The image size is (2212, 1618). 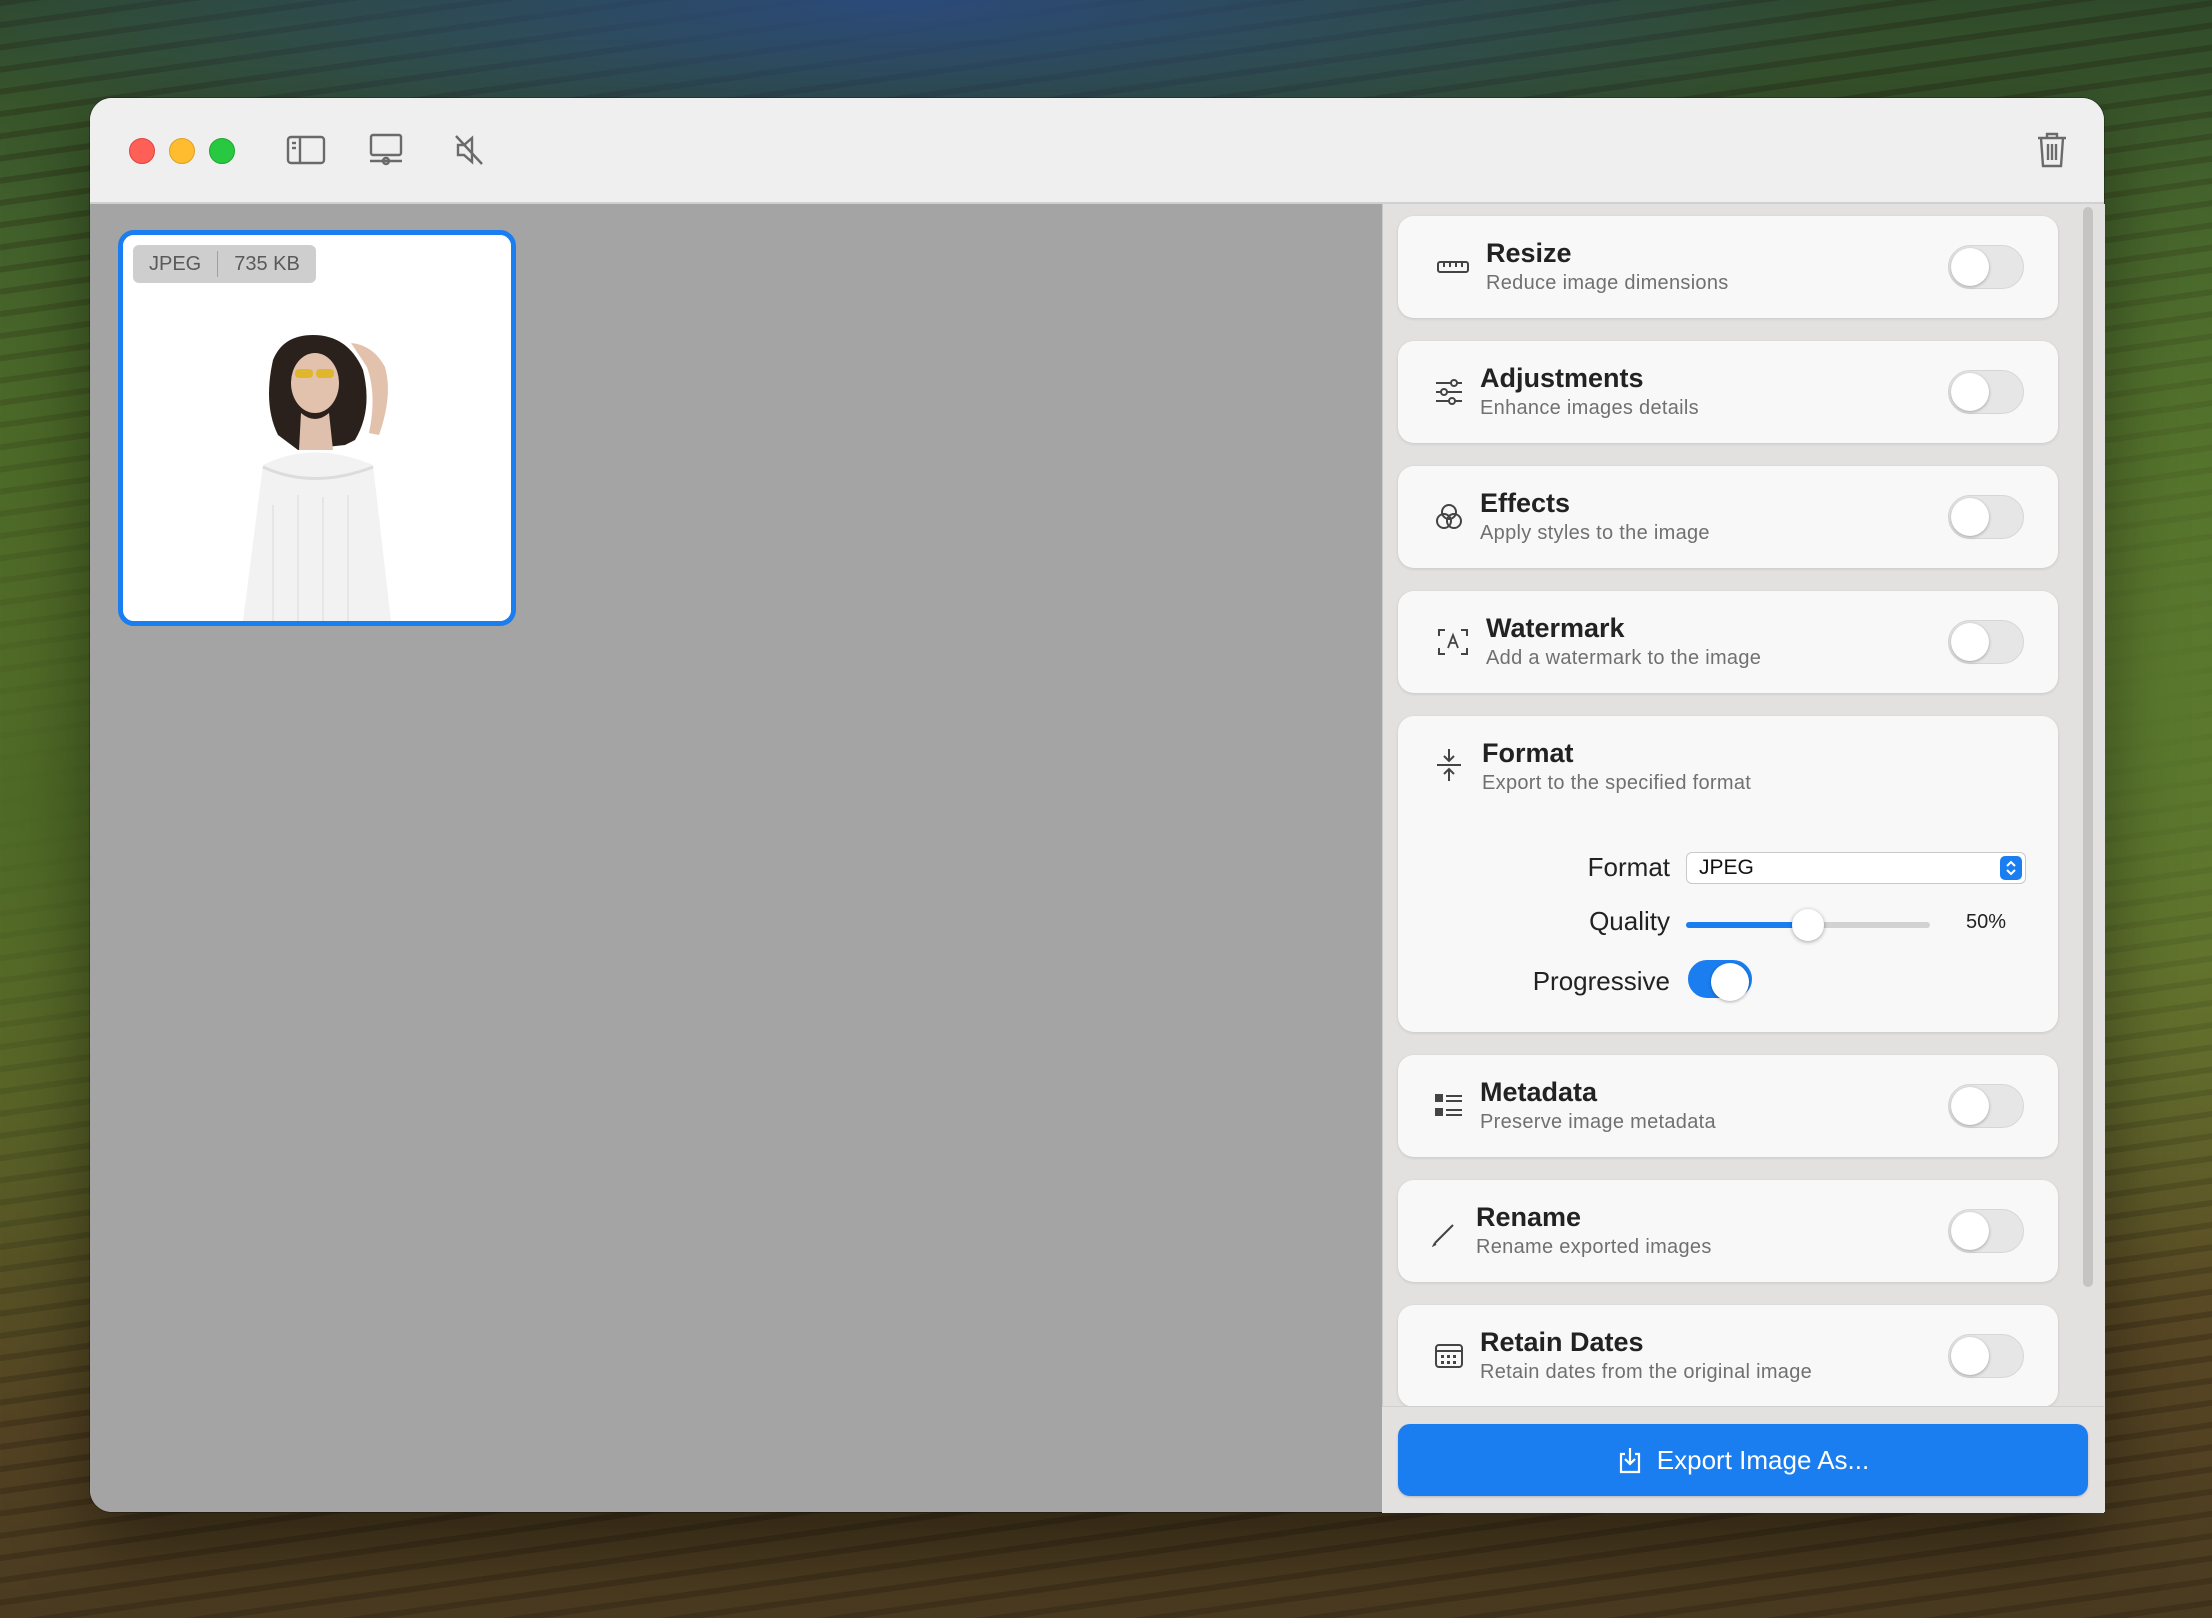 I want to click on watermark-toggle, so click(x=1986, y=642).